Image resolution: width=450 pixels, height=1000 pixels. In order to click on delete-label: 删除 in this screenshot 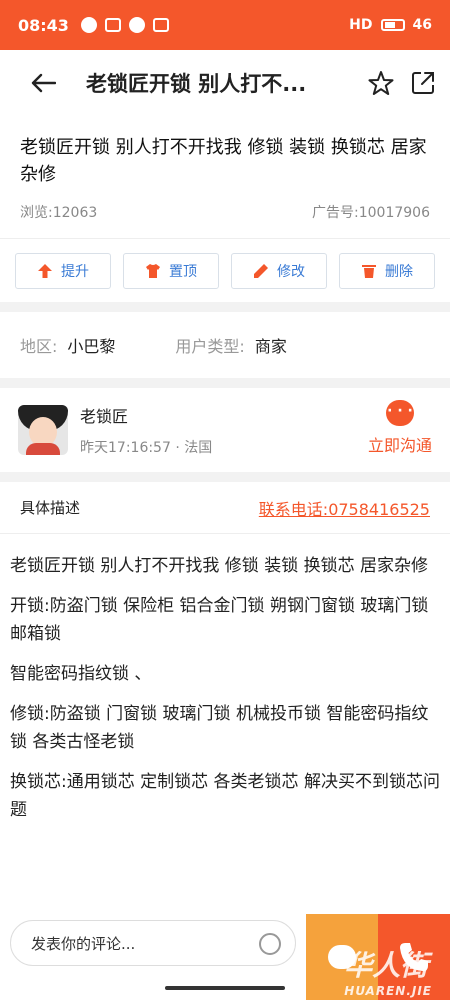, I will do `click(399, 272)`.